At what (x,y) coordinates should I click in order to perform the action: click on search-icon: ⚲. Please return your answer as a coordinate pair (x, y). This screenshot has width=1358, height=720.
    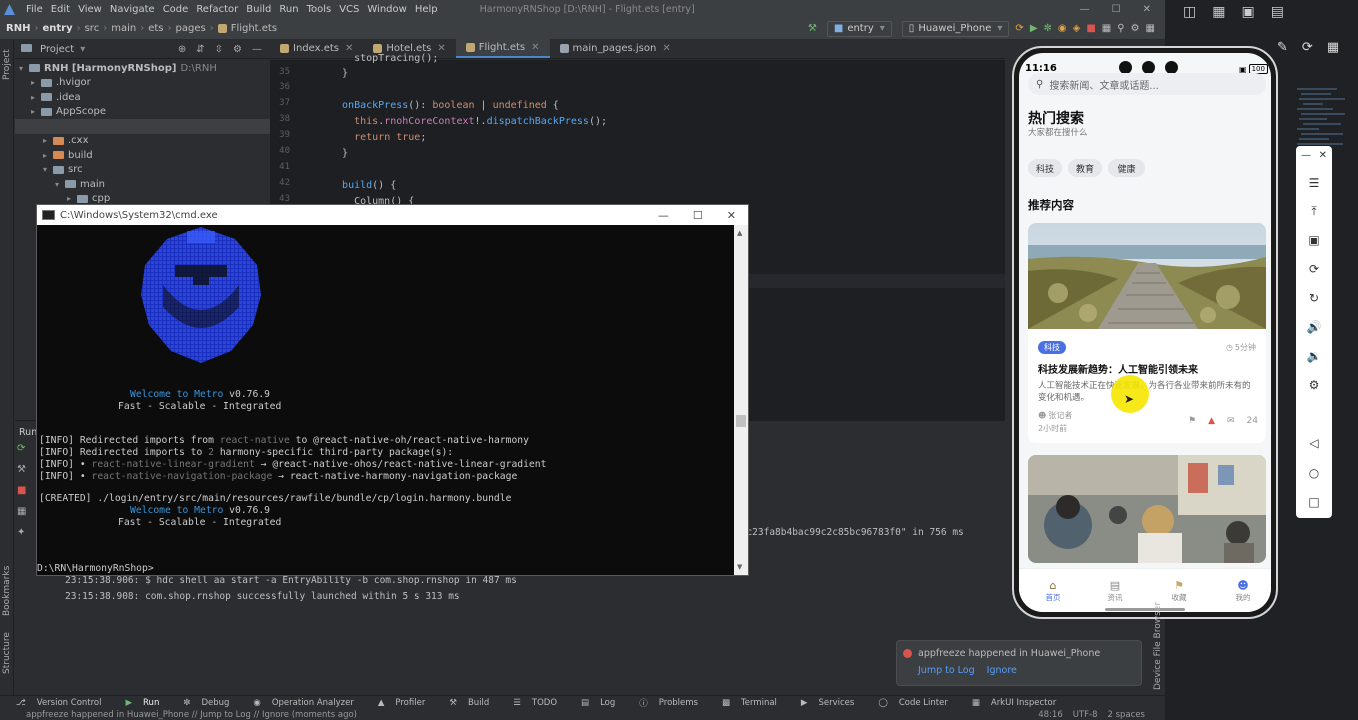
    Looking at the image, I should click on (1120, 28).